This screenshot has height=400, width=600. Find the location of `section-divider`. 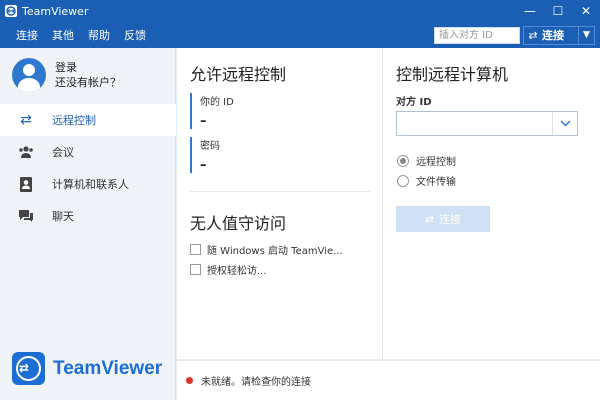

section-divider is located at coordinates (280, 191).